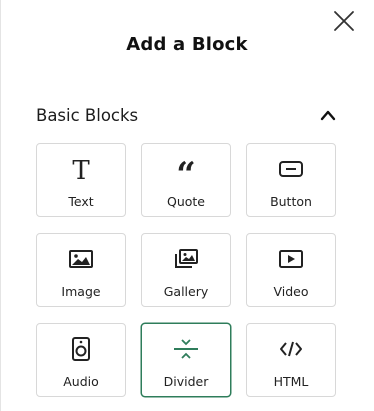  I want to click on section-title: Basic Blocks, so click(87, 115).